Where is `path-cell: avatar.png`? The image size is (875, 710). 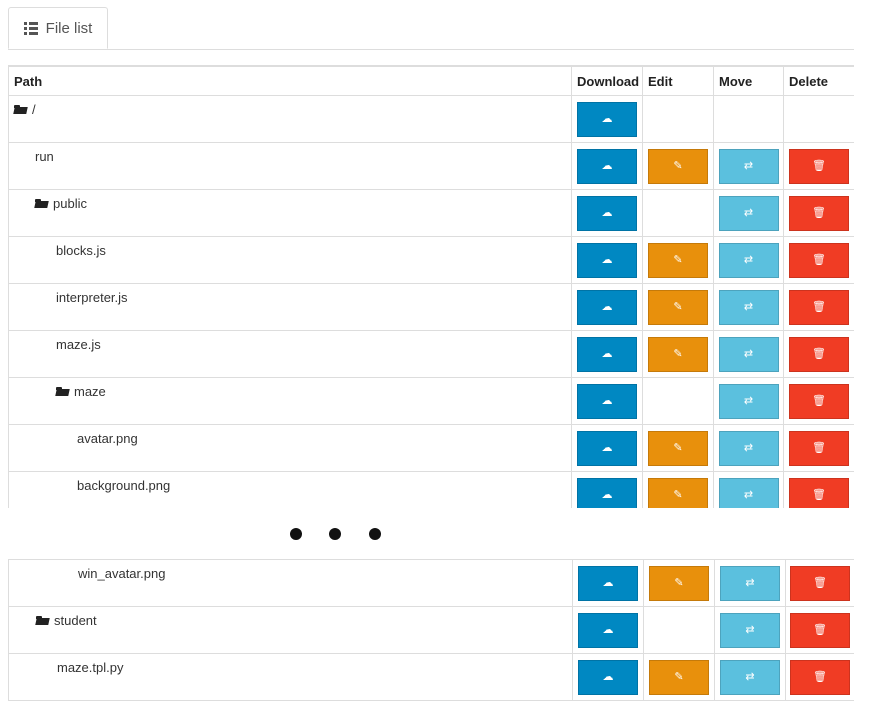
path-cell: avatar.png is located at coordinates (290, 448).